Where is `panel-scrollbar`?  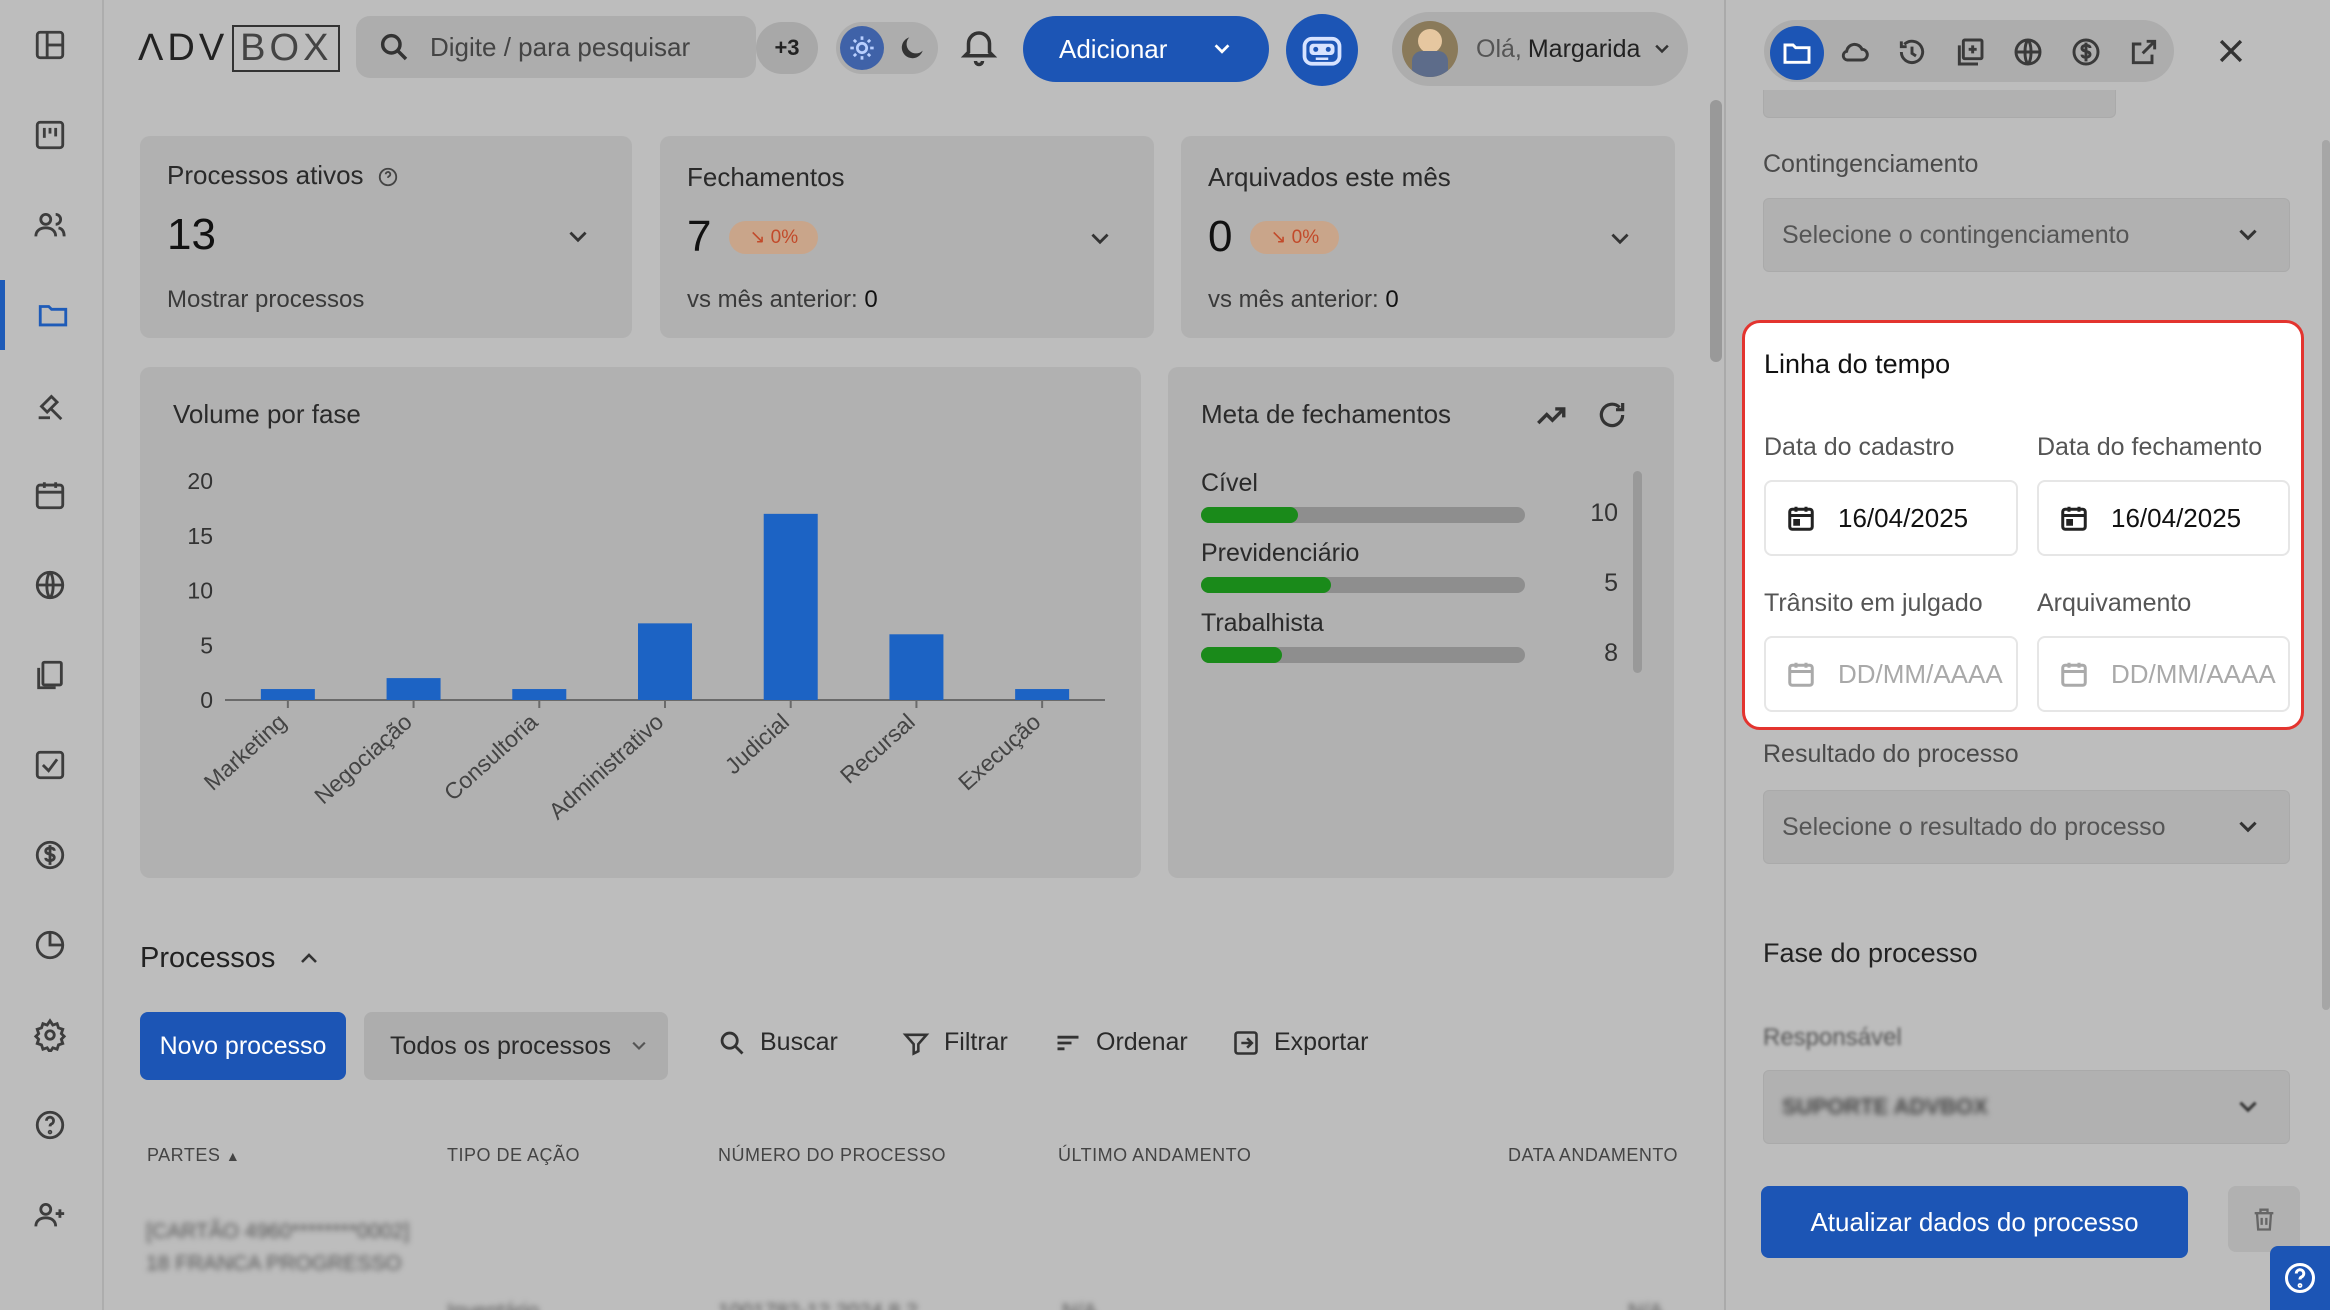
panel-scrollbar is located at coordinates (2326, 575).